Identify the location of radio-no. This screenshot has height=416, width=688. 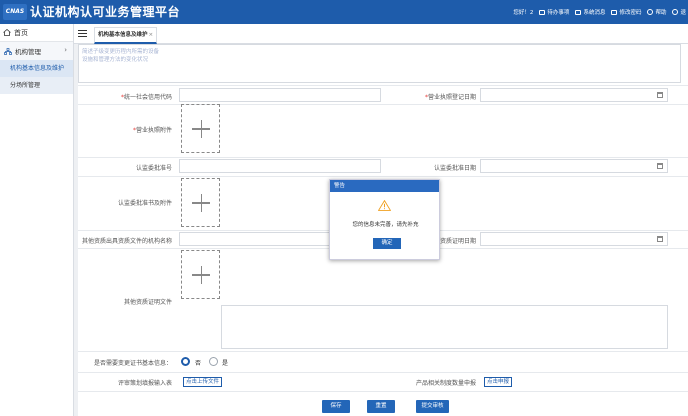
(185, 361).